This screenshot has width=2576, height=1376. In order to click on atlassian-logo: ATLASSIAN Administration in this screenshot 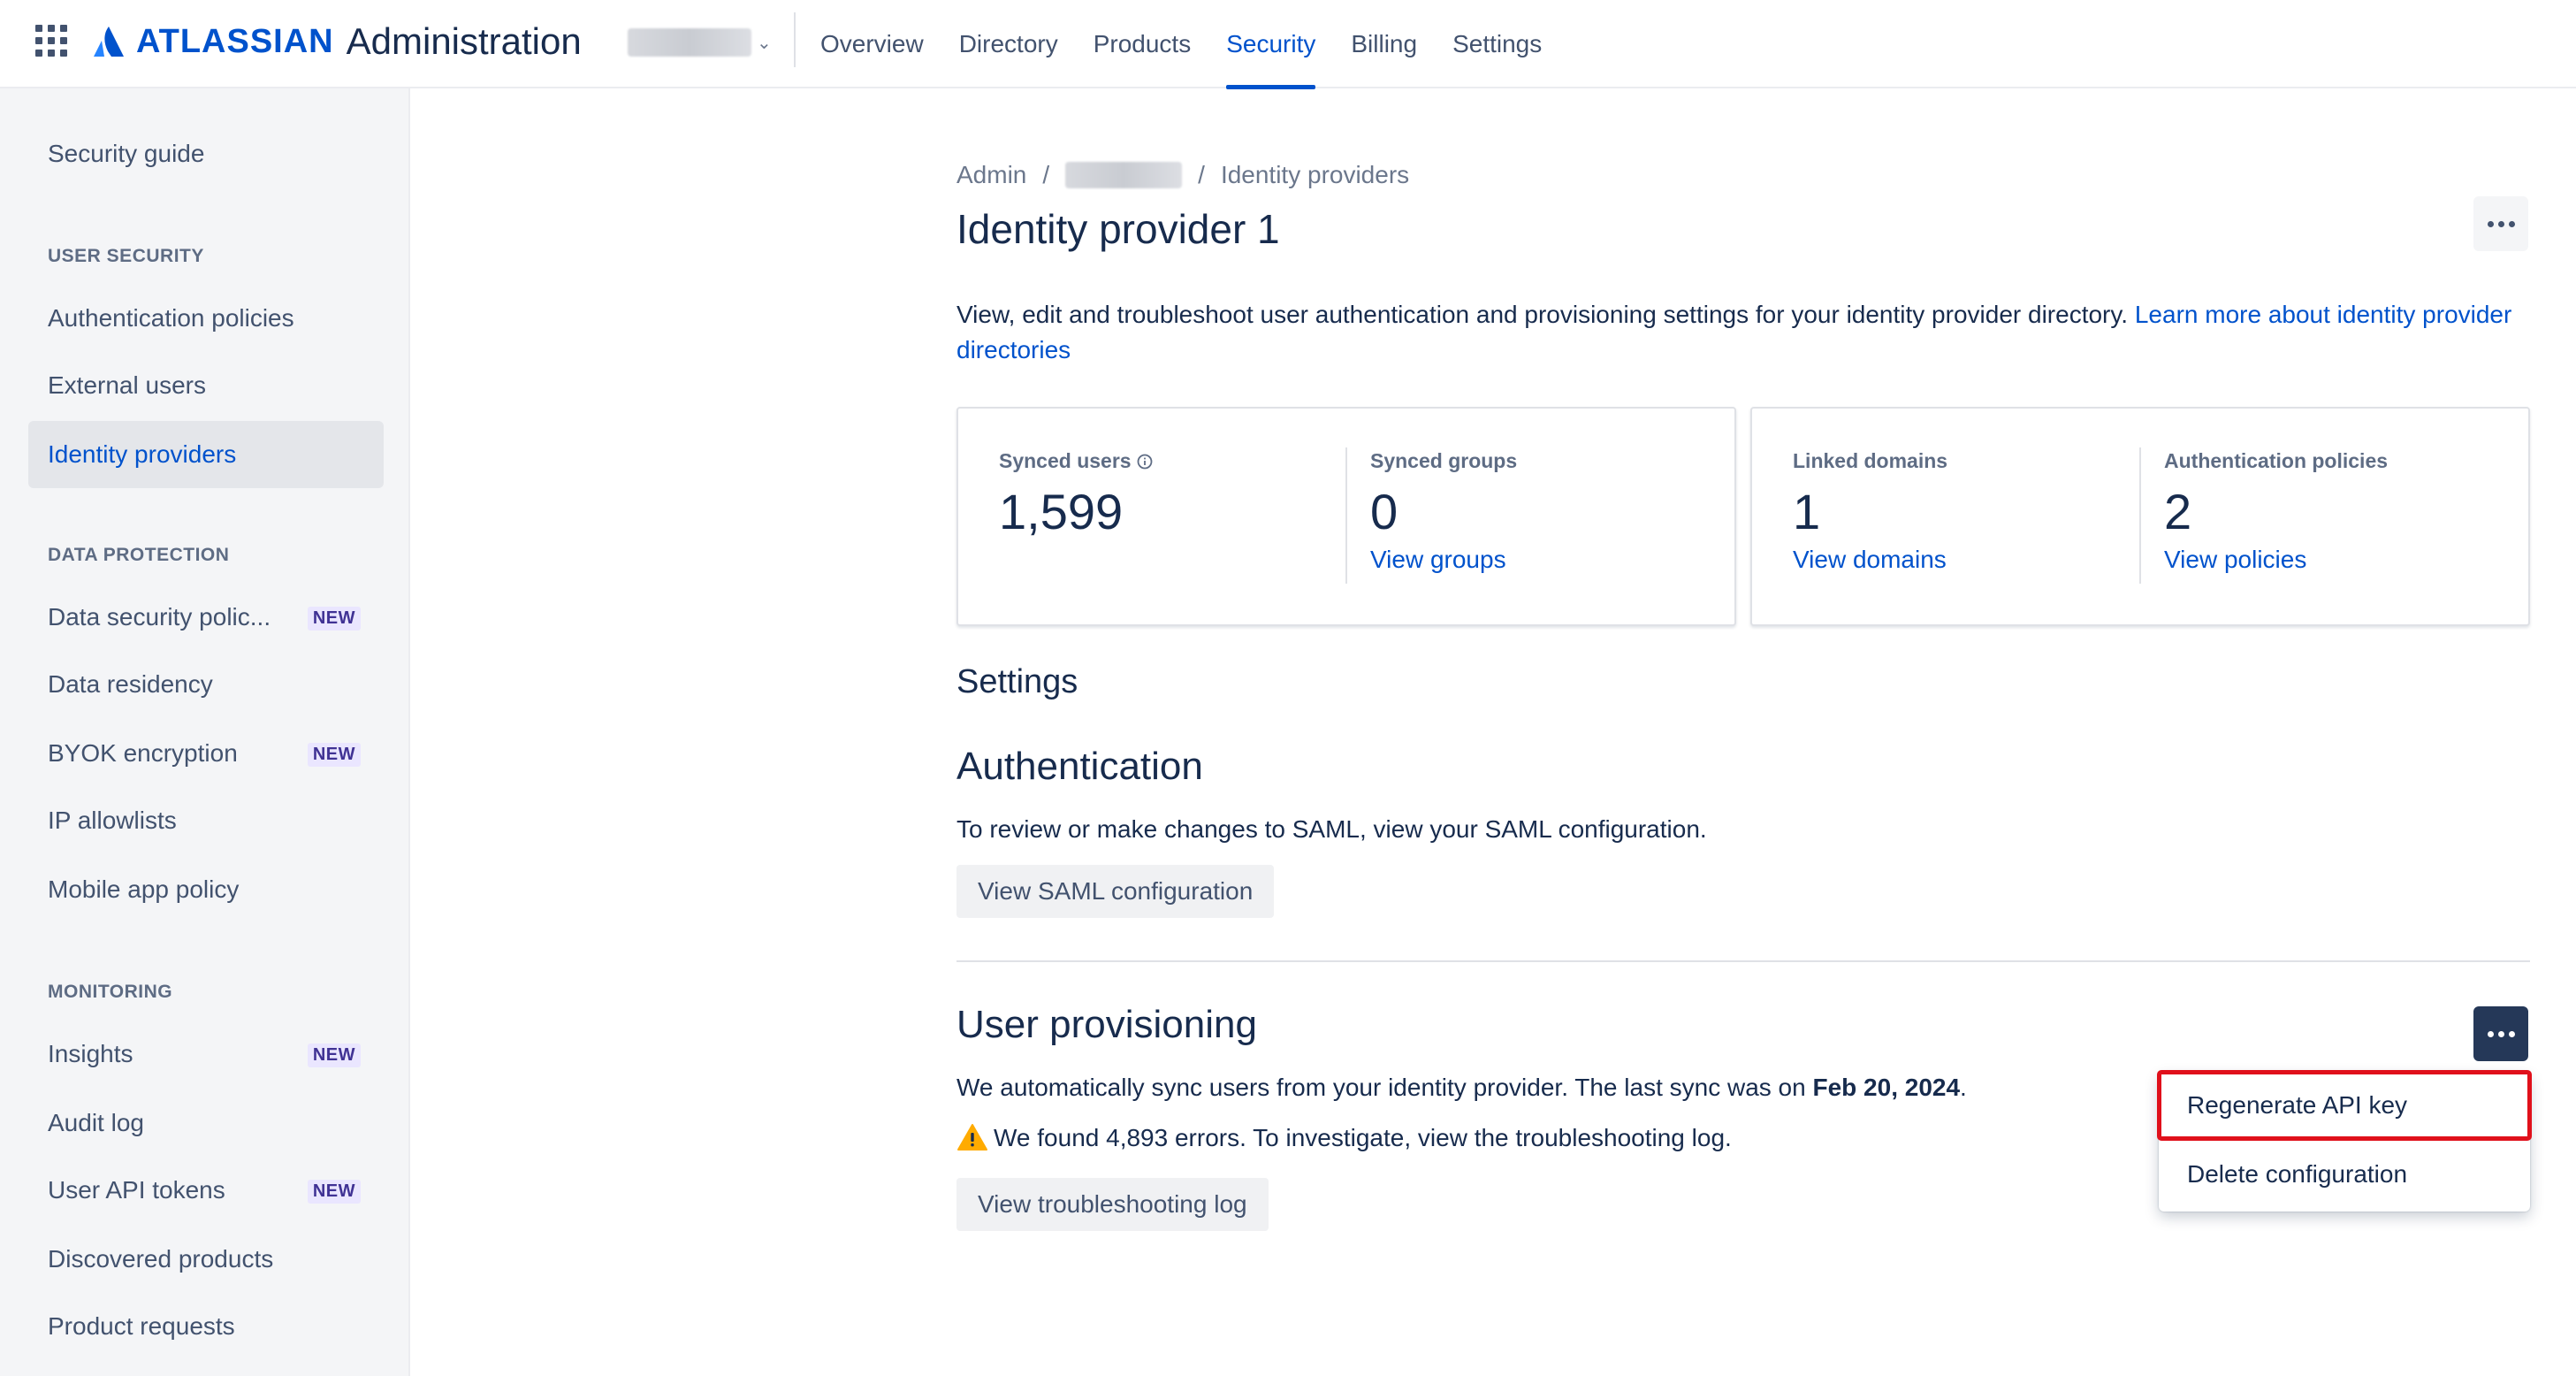, I will do `click(337, 41)`.